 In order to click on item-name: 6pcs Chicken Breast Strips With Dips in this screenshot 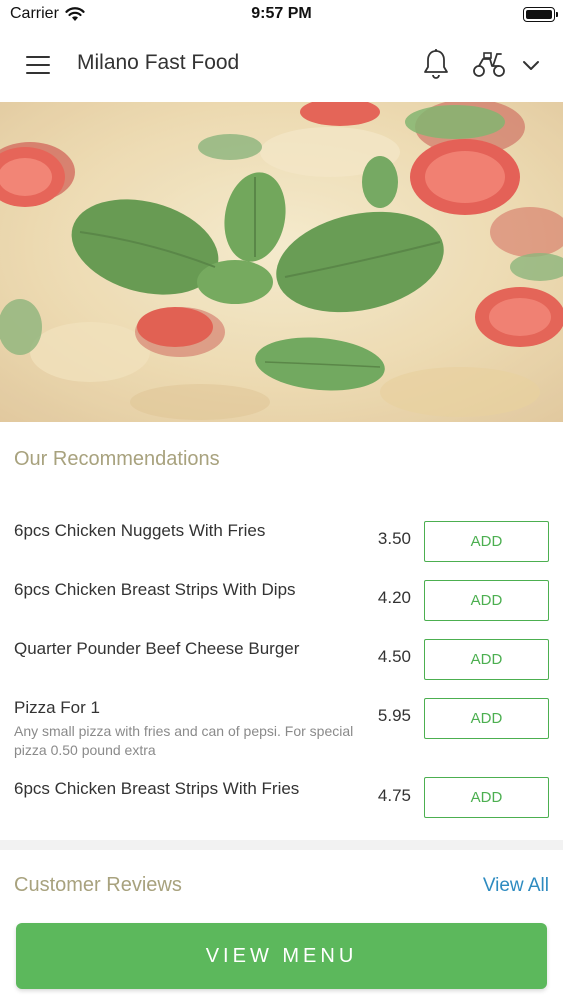, I will do `click(155, 589)`.